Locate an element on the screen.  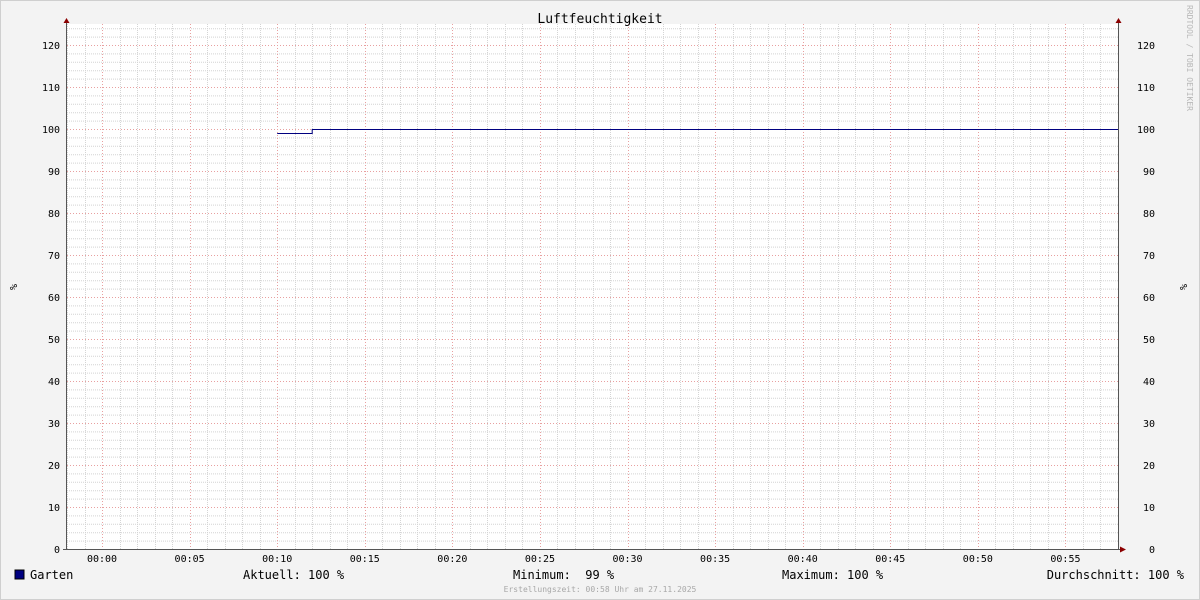
x-tick-label: 00:25 is located at coordinates (540, 559).